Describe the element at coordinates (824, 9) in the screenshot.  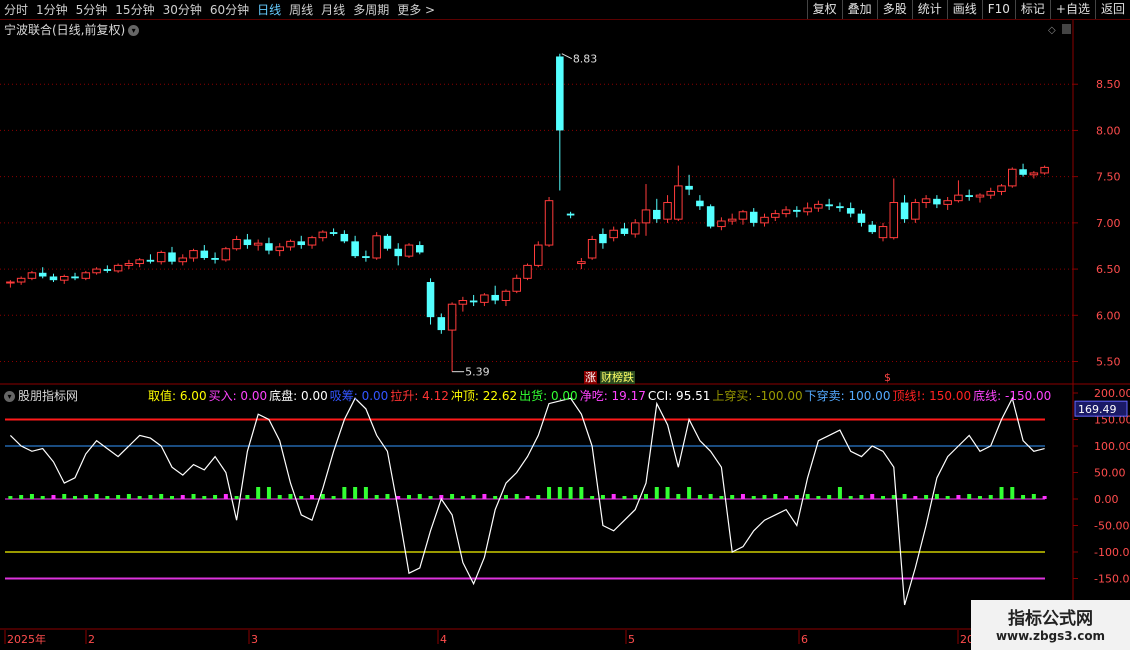
I see `toolbar-button-0: 复权` at that location.